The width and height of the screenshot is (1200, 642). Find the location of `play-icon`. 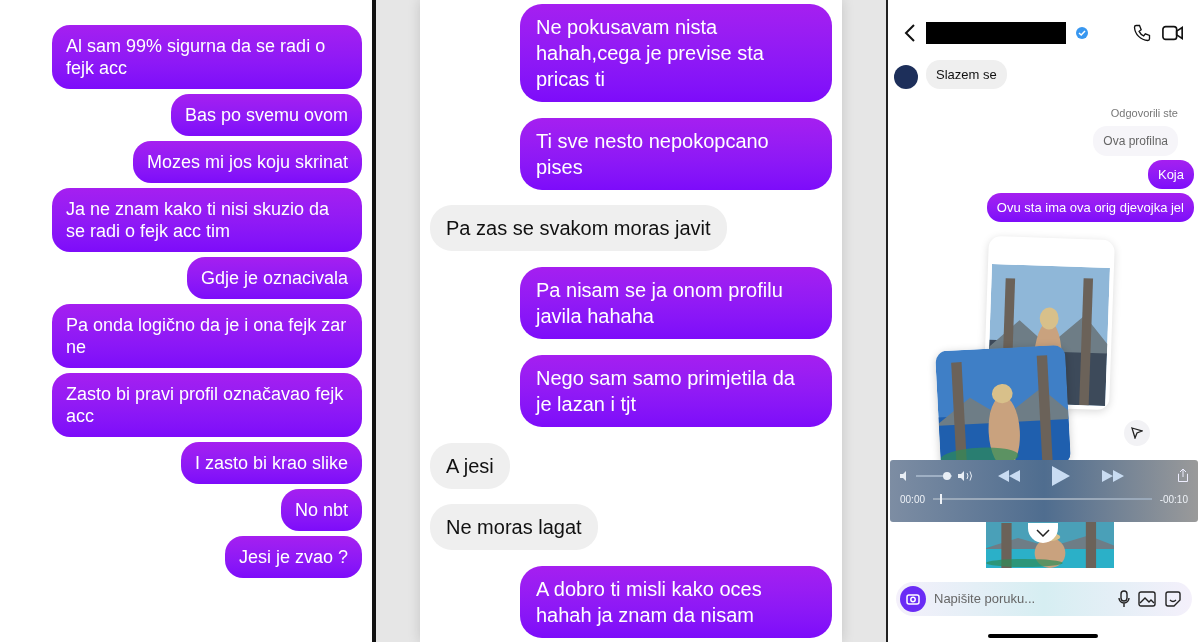

play-icon is located at coordinates (1061, 475).